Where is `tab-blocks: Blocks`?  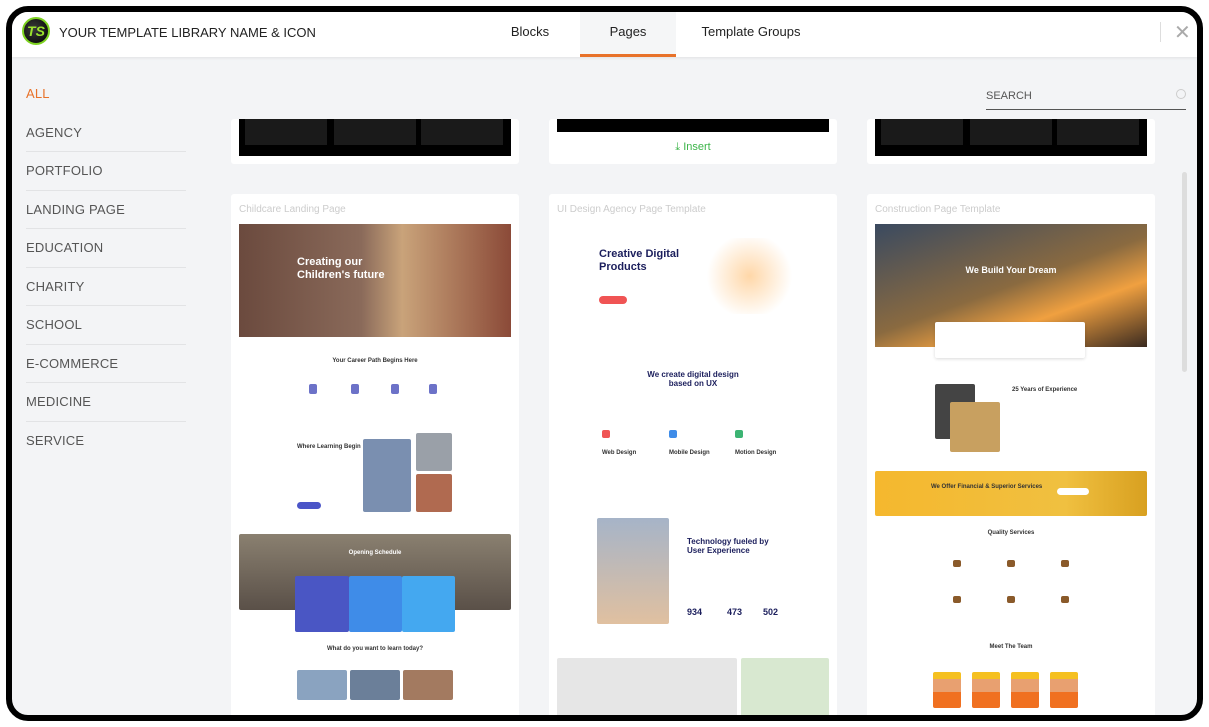
tab-blocks: Blocks is located at coordinates (530, 34).